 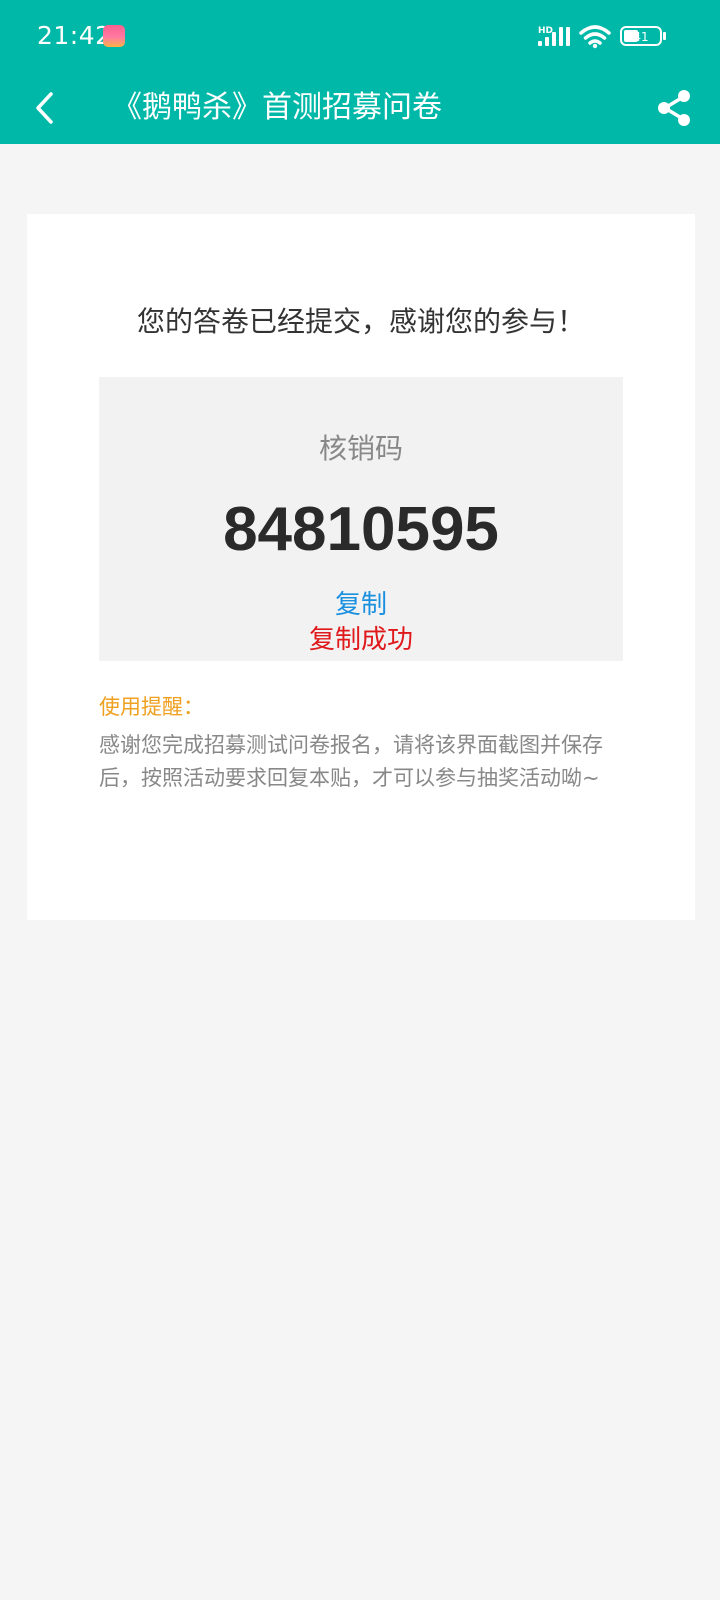 I want to click on tips-title: 使用提醒：, so click(x=151, y=707).